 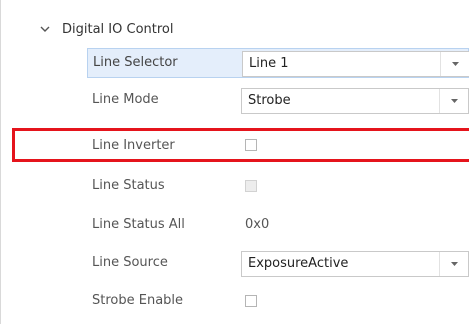 What do you see at coordinates (138, 300) in the screenshot?
I see `strobe-enable-label: Strobe Enable` at bounding box center [138, 300].